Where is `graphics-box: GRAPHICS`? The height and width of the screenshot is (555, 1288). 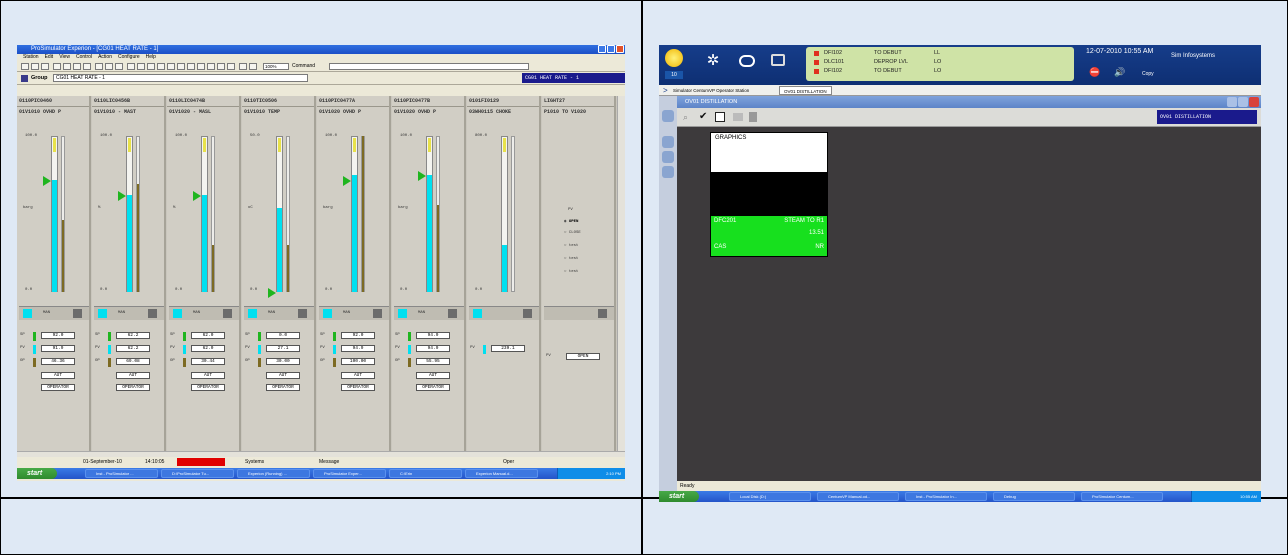
graphics-box: GRAPHICS is located at coordinates (769, 152).